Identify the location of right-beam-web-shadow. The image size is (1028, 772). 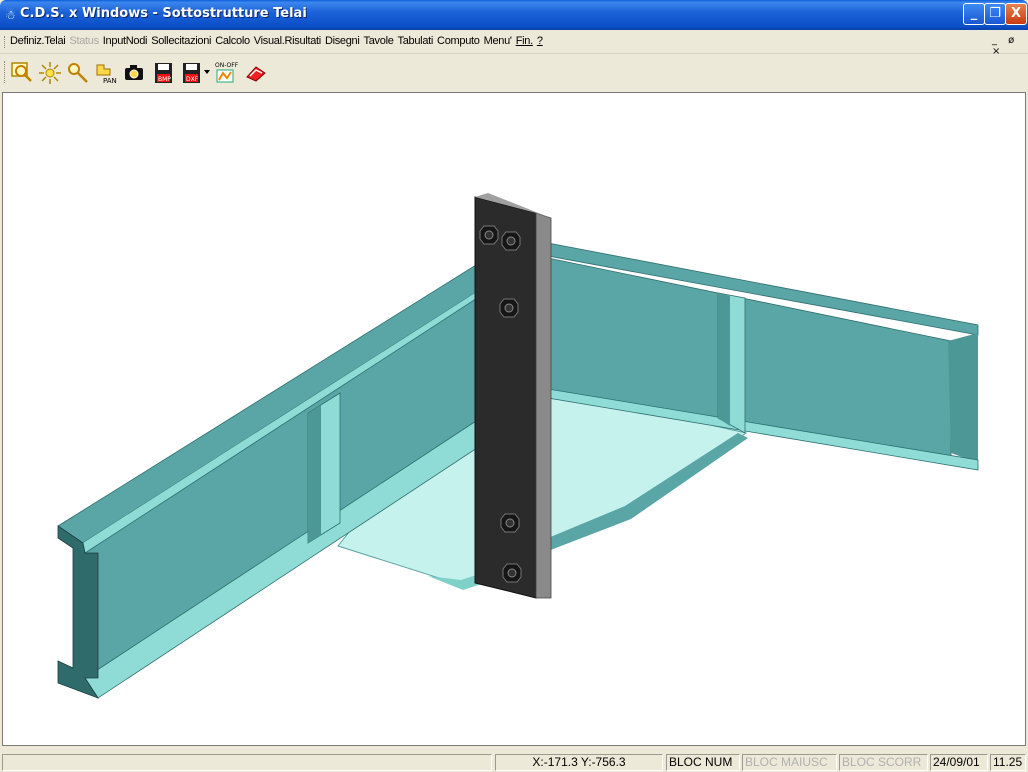
(963, 398).